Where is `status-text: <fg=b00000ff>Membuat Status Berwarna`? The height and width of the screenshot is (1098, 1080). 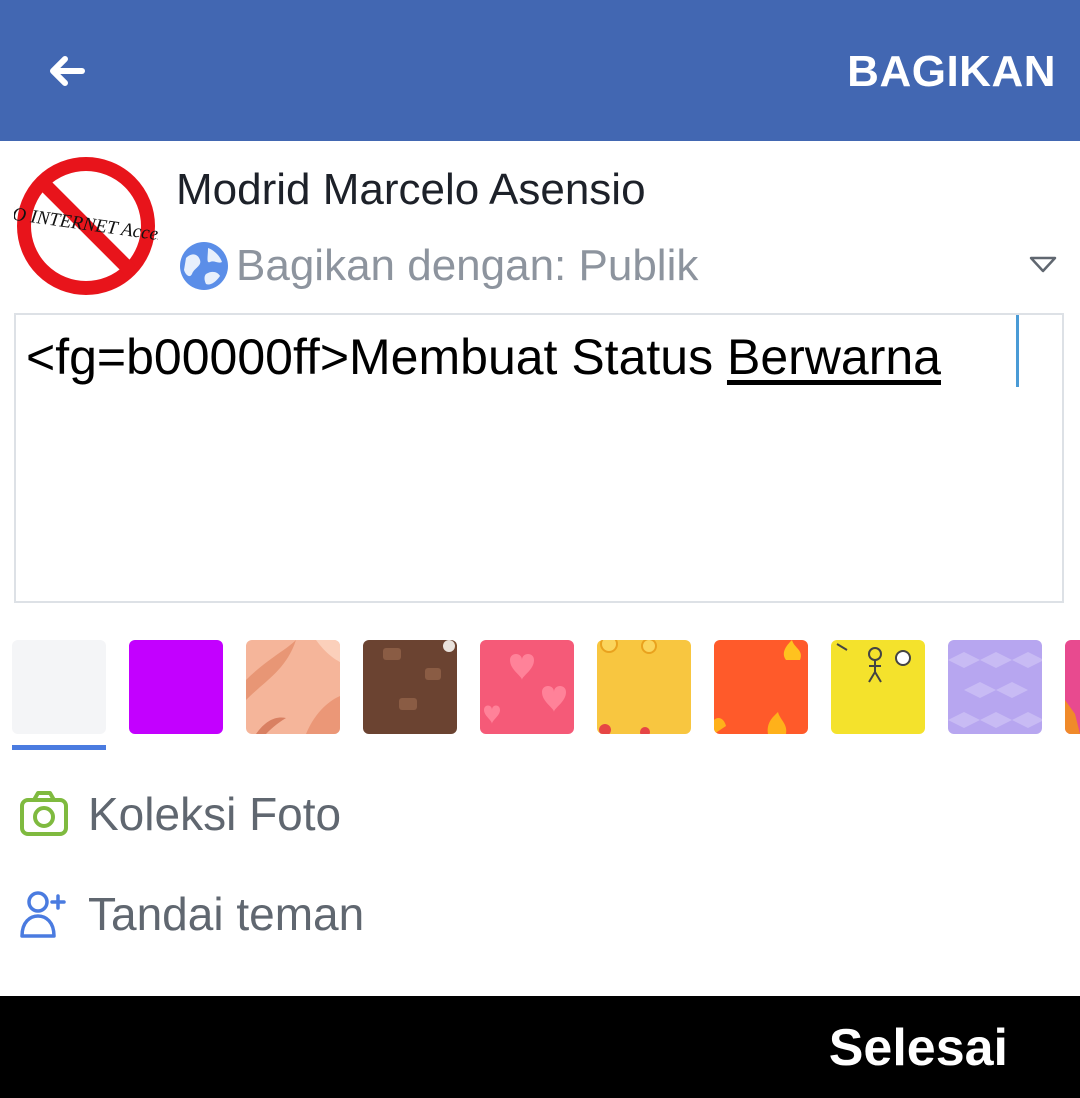 status-text: <fg=b00000ff>Membuat Status Berwarna is located at coordinates (483, 357).